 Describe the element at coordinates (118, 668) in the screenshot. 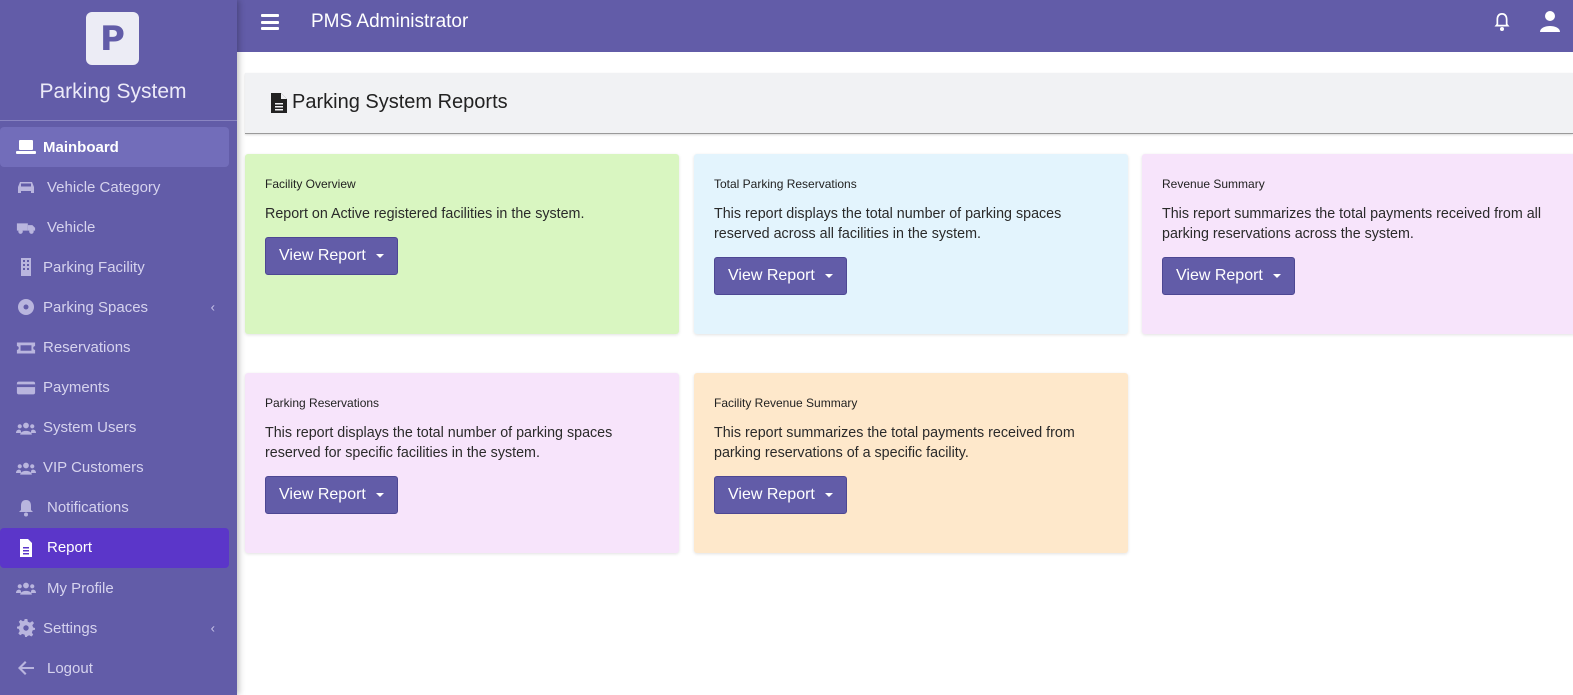

I see `sidebar-item-logout: Logout` at that location.